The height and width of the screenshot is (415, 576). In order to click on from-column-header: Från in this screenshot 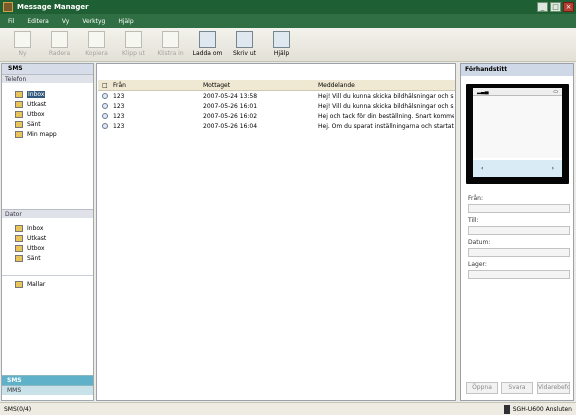, I will do `click(119, 85)`.